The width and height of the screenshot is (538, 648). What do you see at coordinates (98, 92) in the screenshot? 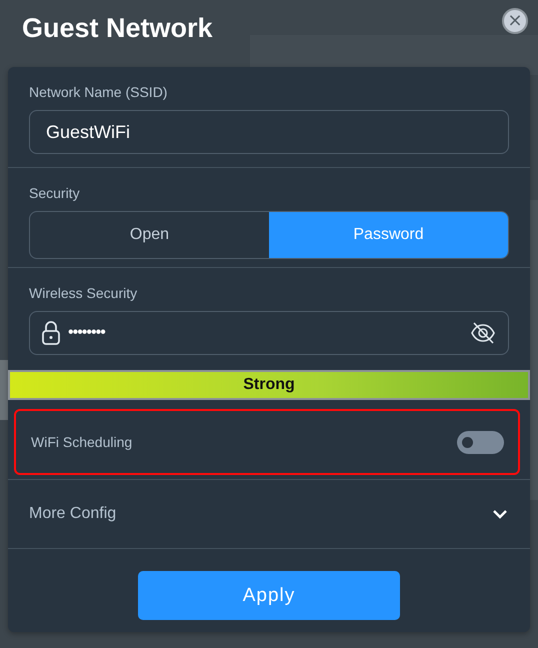
I see `field-label: Network Name (SSID)` at bounding box center [98, 92].